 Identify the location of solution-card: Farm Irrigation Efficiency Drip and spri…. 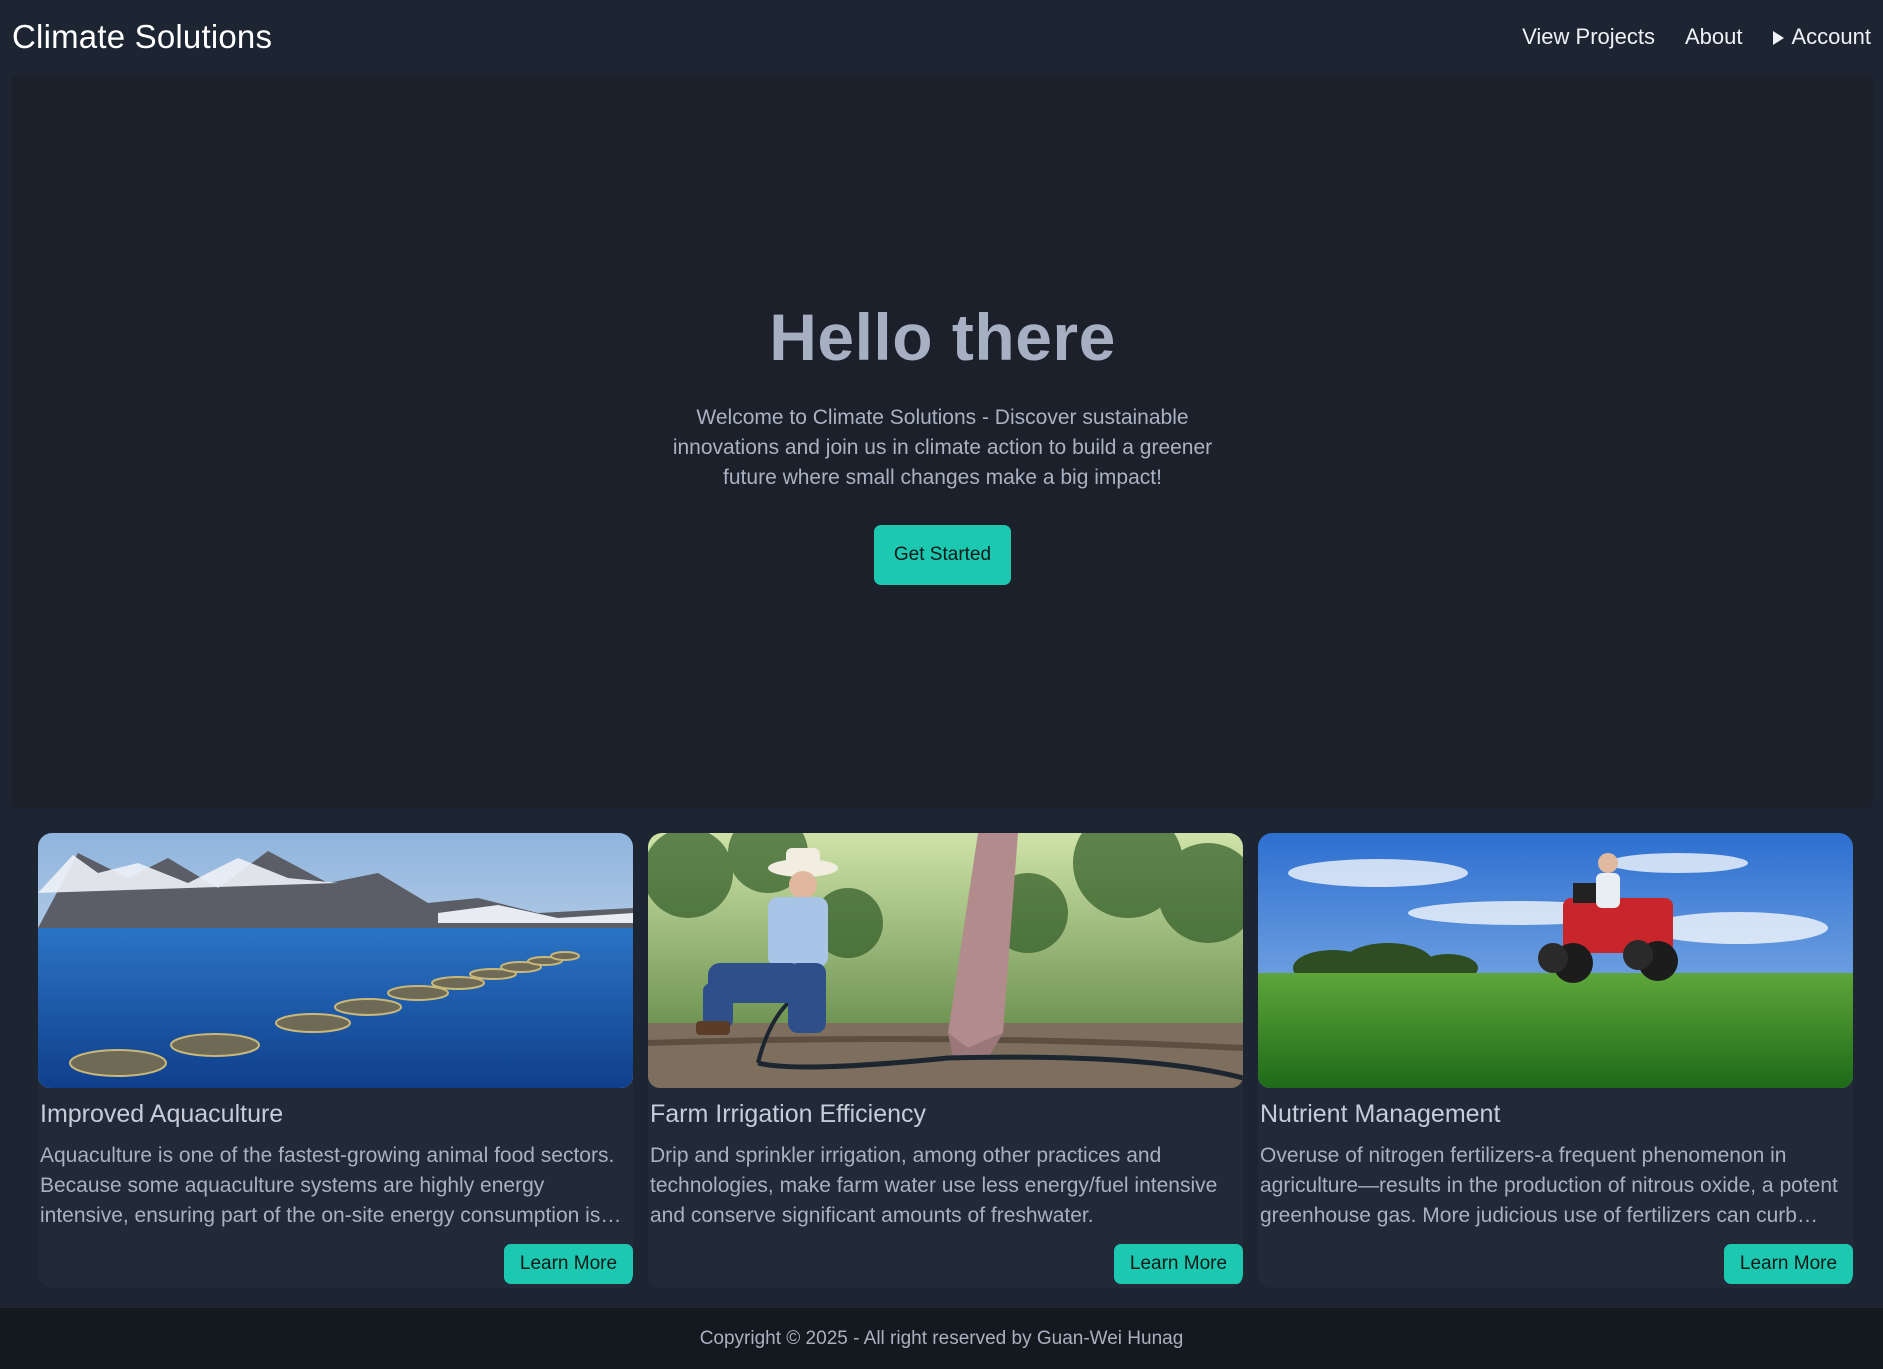
(945, 1060).